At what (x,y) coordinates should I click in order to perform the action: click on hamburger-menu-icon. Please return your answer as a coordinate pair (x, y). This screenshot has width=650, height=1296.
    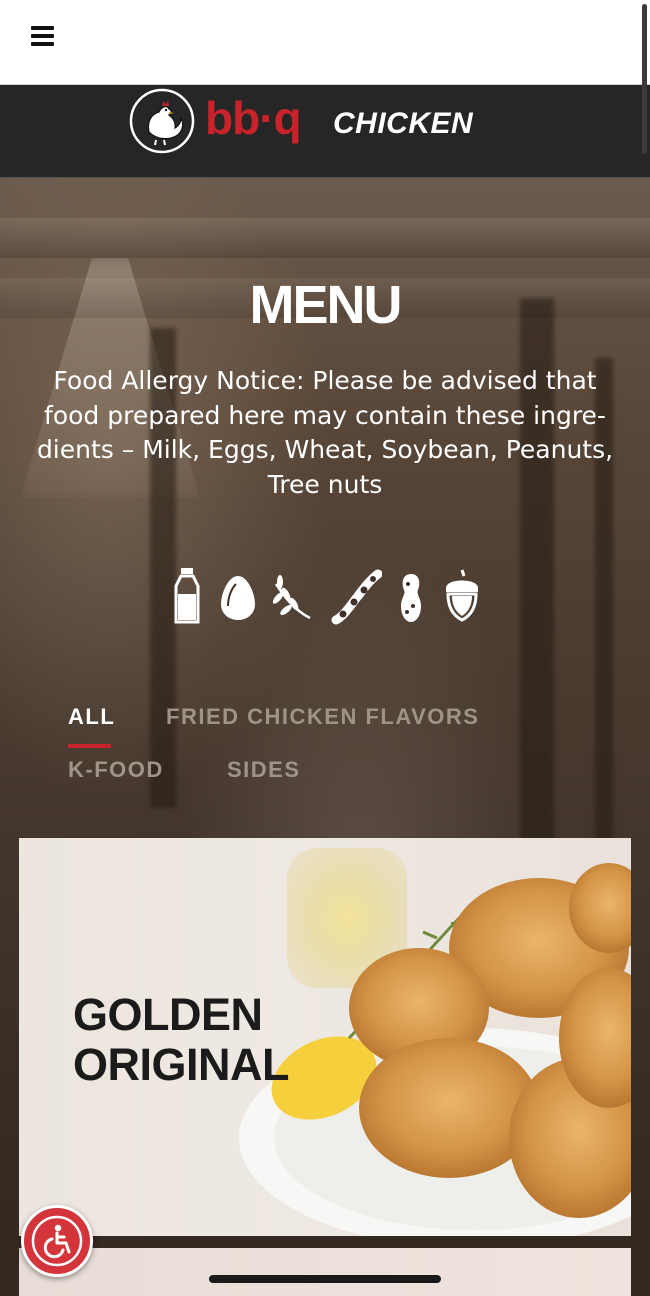
    Looking at the image, I should click on (42, 37).